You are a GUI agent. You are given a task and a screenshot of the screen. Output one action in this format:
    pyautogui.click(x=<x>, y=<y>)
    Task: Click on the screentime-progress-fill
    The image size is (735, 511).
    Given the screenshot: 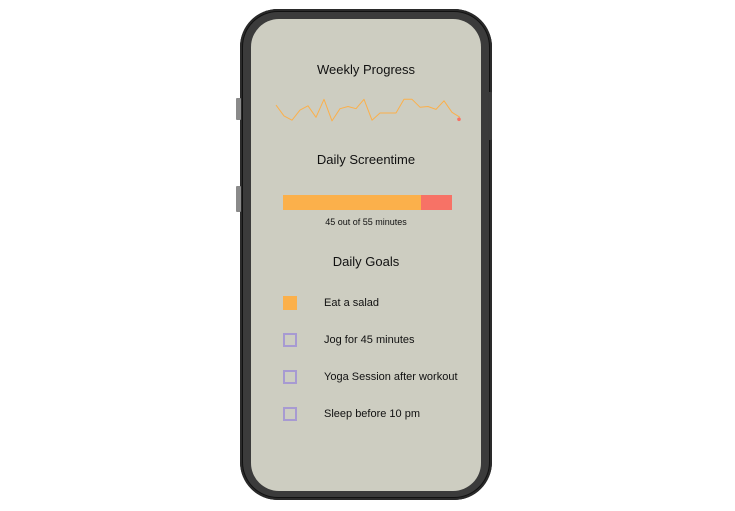 What is the action you would take?
    pyautogui.click(x=352, y=202)
    